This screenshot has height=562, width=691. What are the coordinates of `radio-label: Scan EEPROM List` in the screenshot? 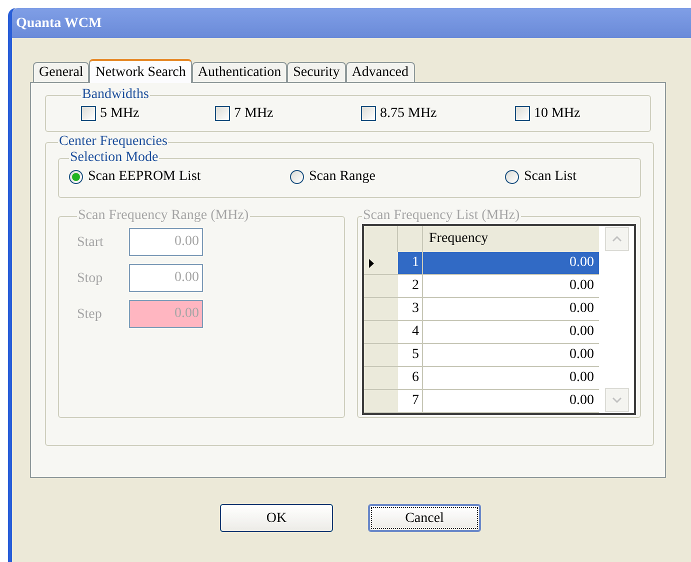 It's located at (144, 177).